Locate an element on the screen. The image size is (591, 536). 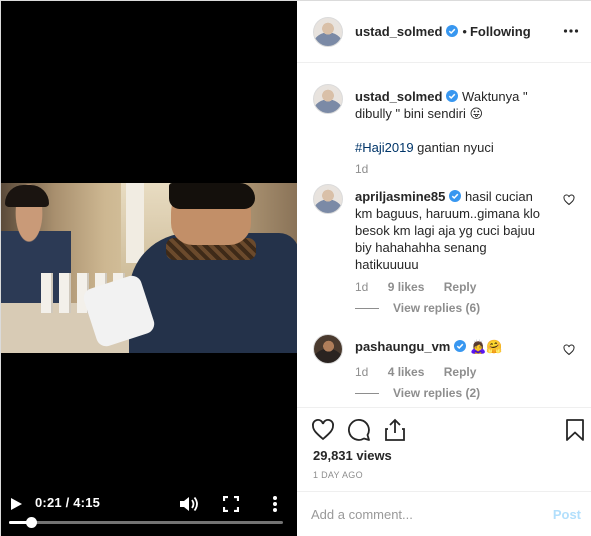
comment-likes: 4 likes is located at coordinates (406, 372).